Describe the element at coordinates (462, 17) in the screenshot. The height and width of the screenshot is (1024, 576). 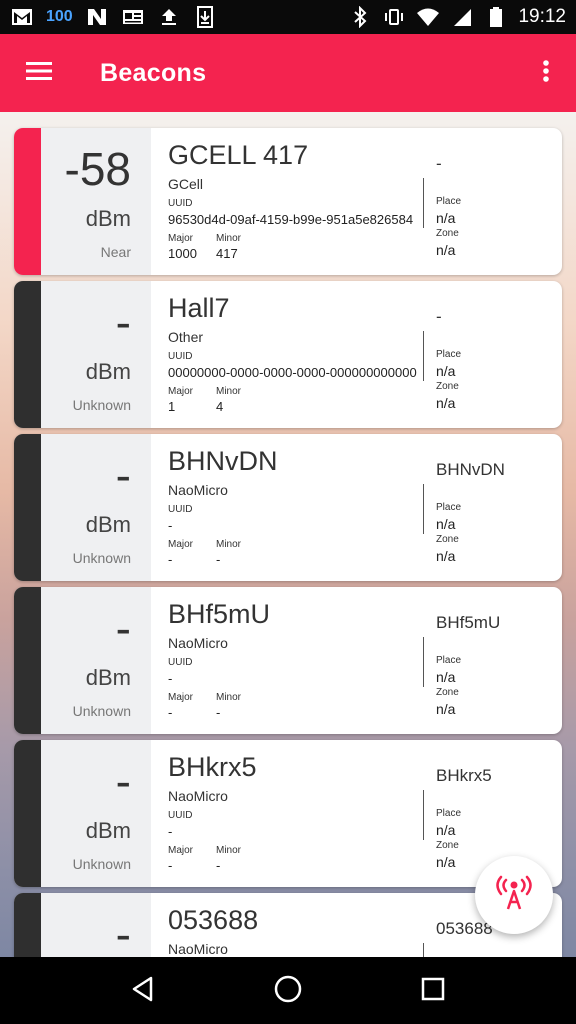
I see `signal-icon` at that location.